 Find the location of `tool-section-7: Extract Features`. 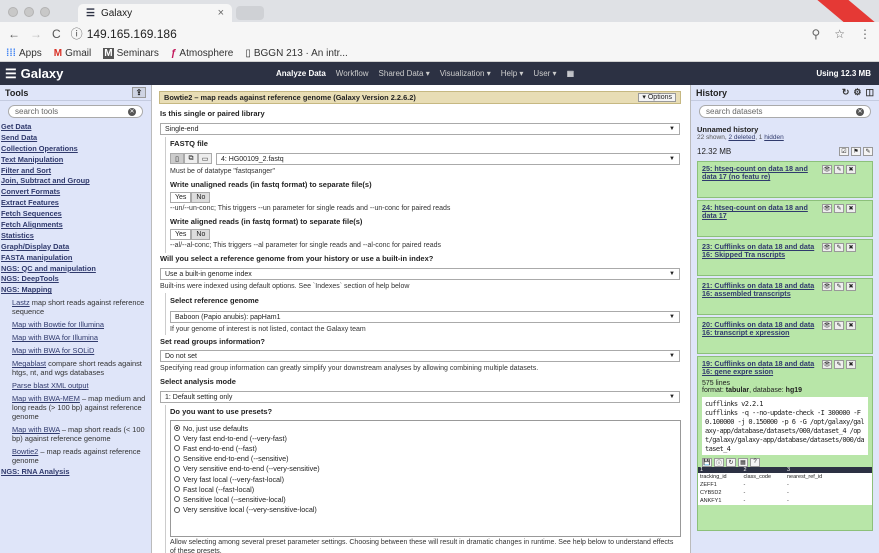

tool-section-7: Extract Features is located at coordinates (75, 203).